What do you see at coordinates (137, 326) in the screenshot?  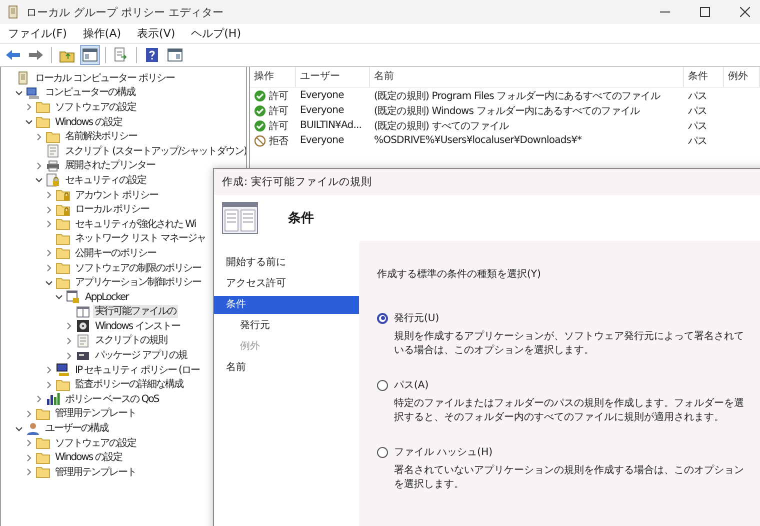 I see `tree-item: Windows インストー` at bounding box center [137, 326].